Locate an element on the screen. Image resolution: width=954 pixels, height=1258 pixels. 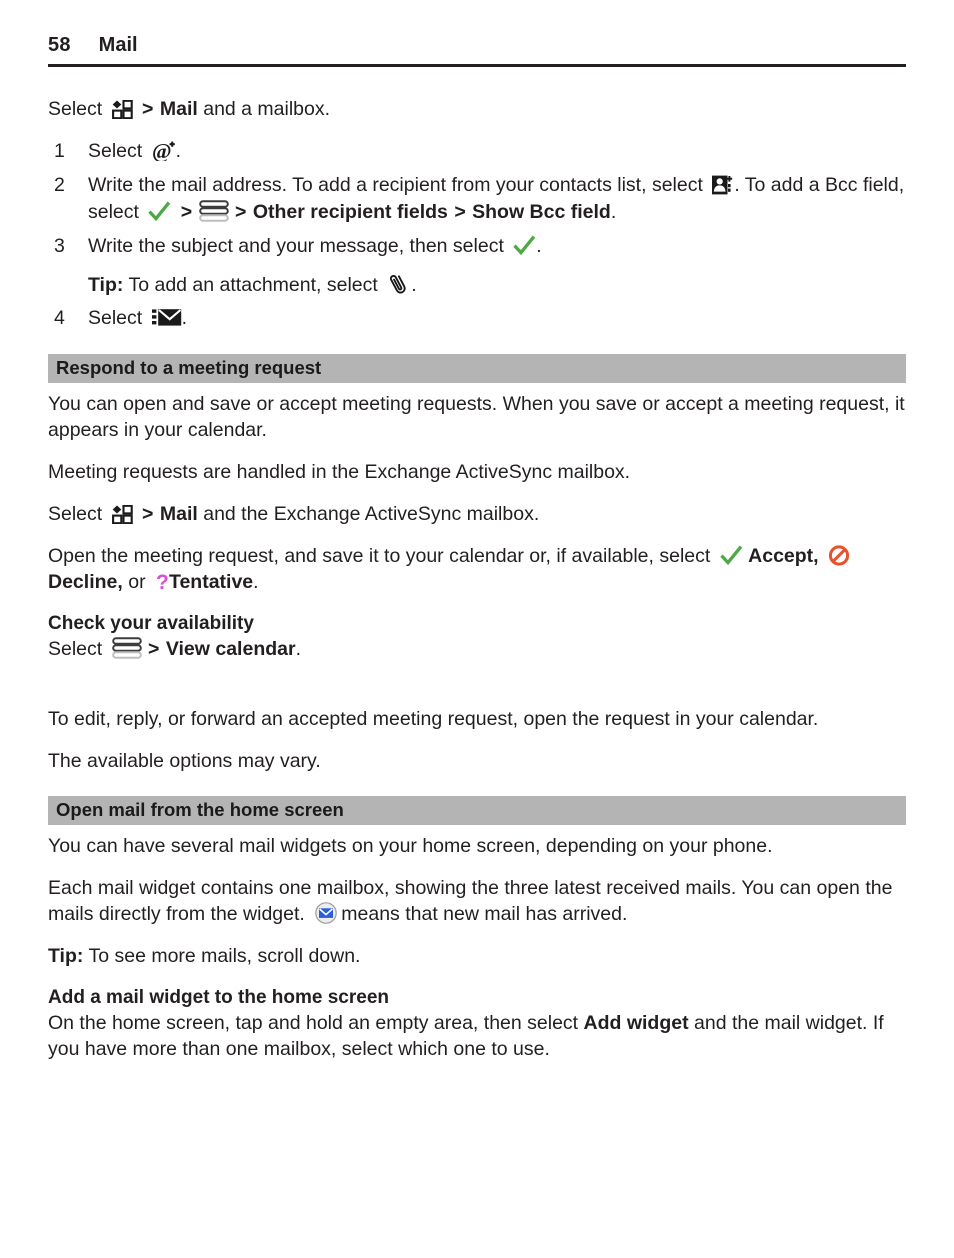
step2-bold-show-bcc-field: Show Bcc field is located at coordinates (541, 212).